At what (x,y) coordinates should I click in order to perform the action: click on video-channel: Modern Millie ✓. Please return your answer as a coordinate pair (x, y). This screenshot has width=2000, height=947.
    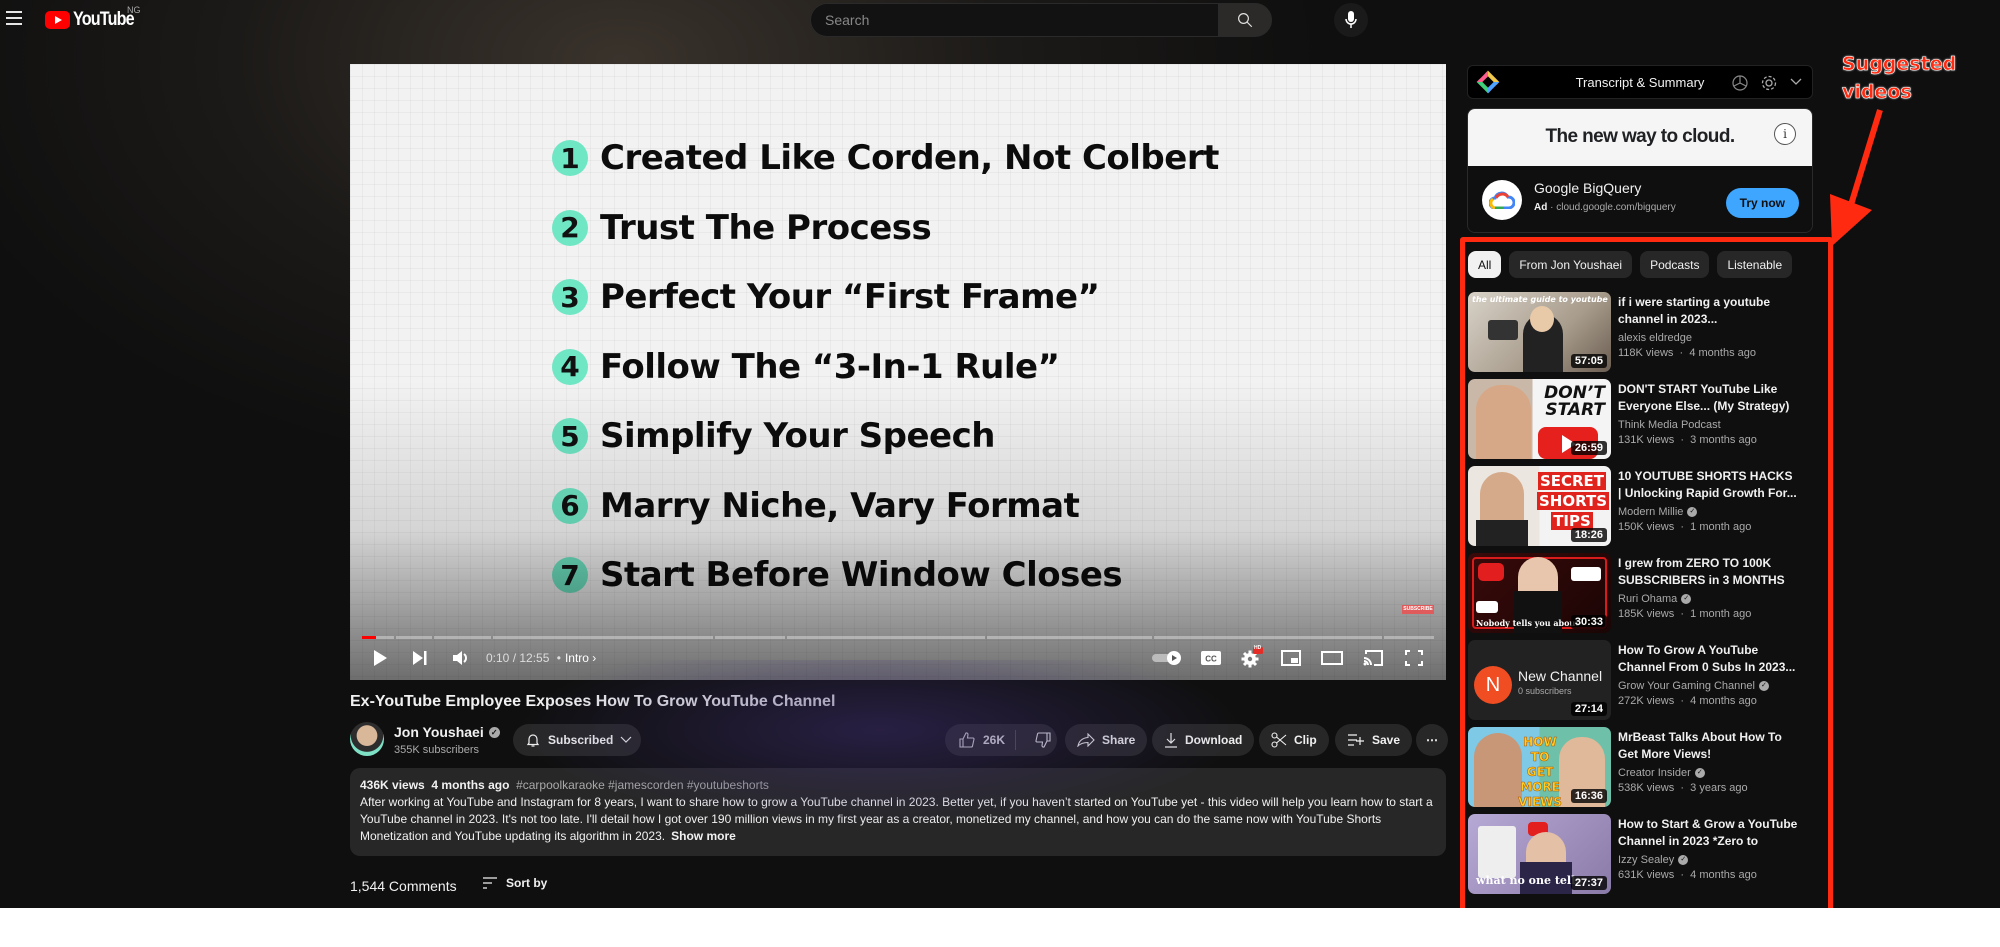
    Looking at the image, I should click on (1658, 512).